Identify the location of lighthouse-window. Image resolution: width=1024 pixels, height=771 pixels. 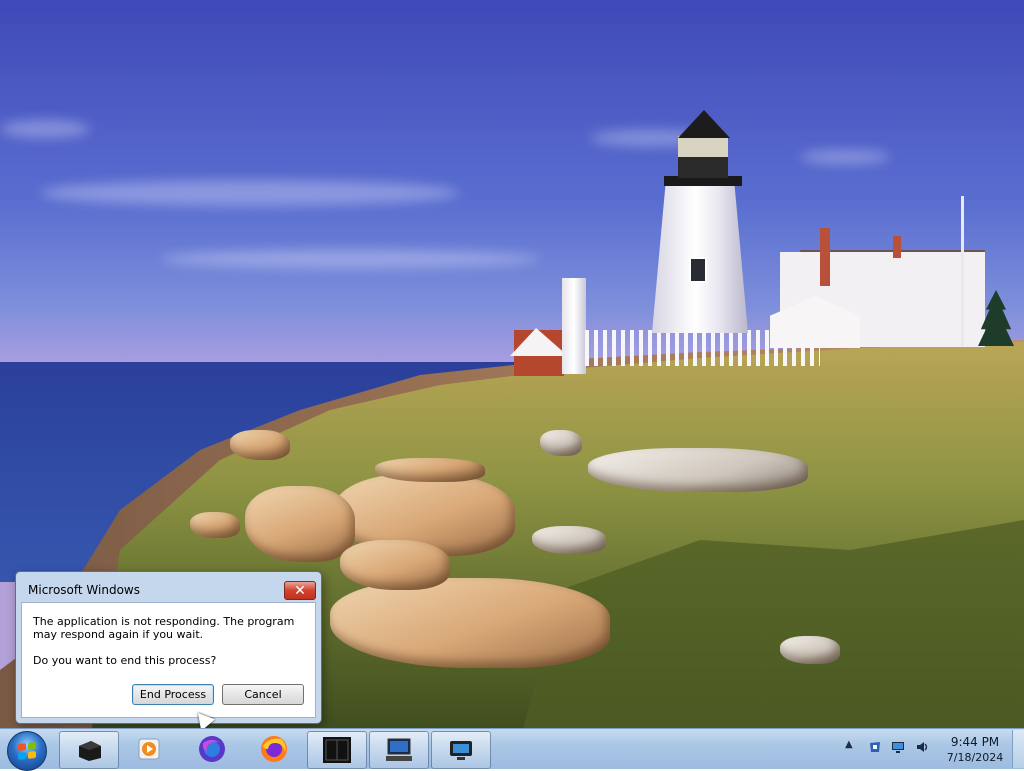
(698, 270).